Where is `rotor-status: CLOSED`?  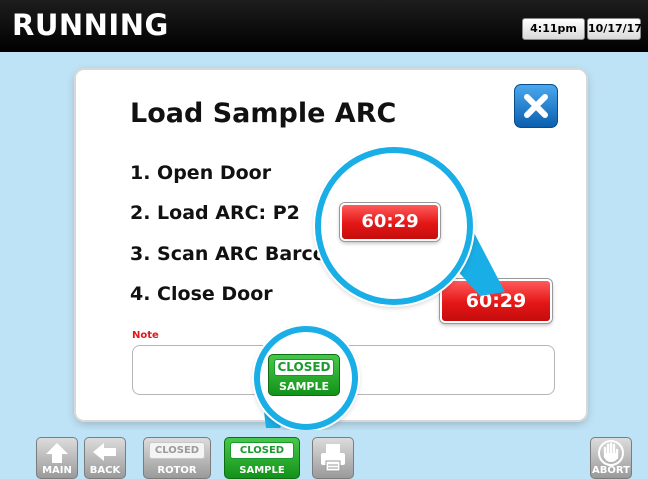
rotor-status: CLOSED is located at coordinates (177, 450).